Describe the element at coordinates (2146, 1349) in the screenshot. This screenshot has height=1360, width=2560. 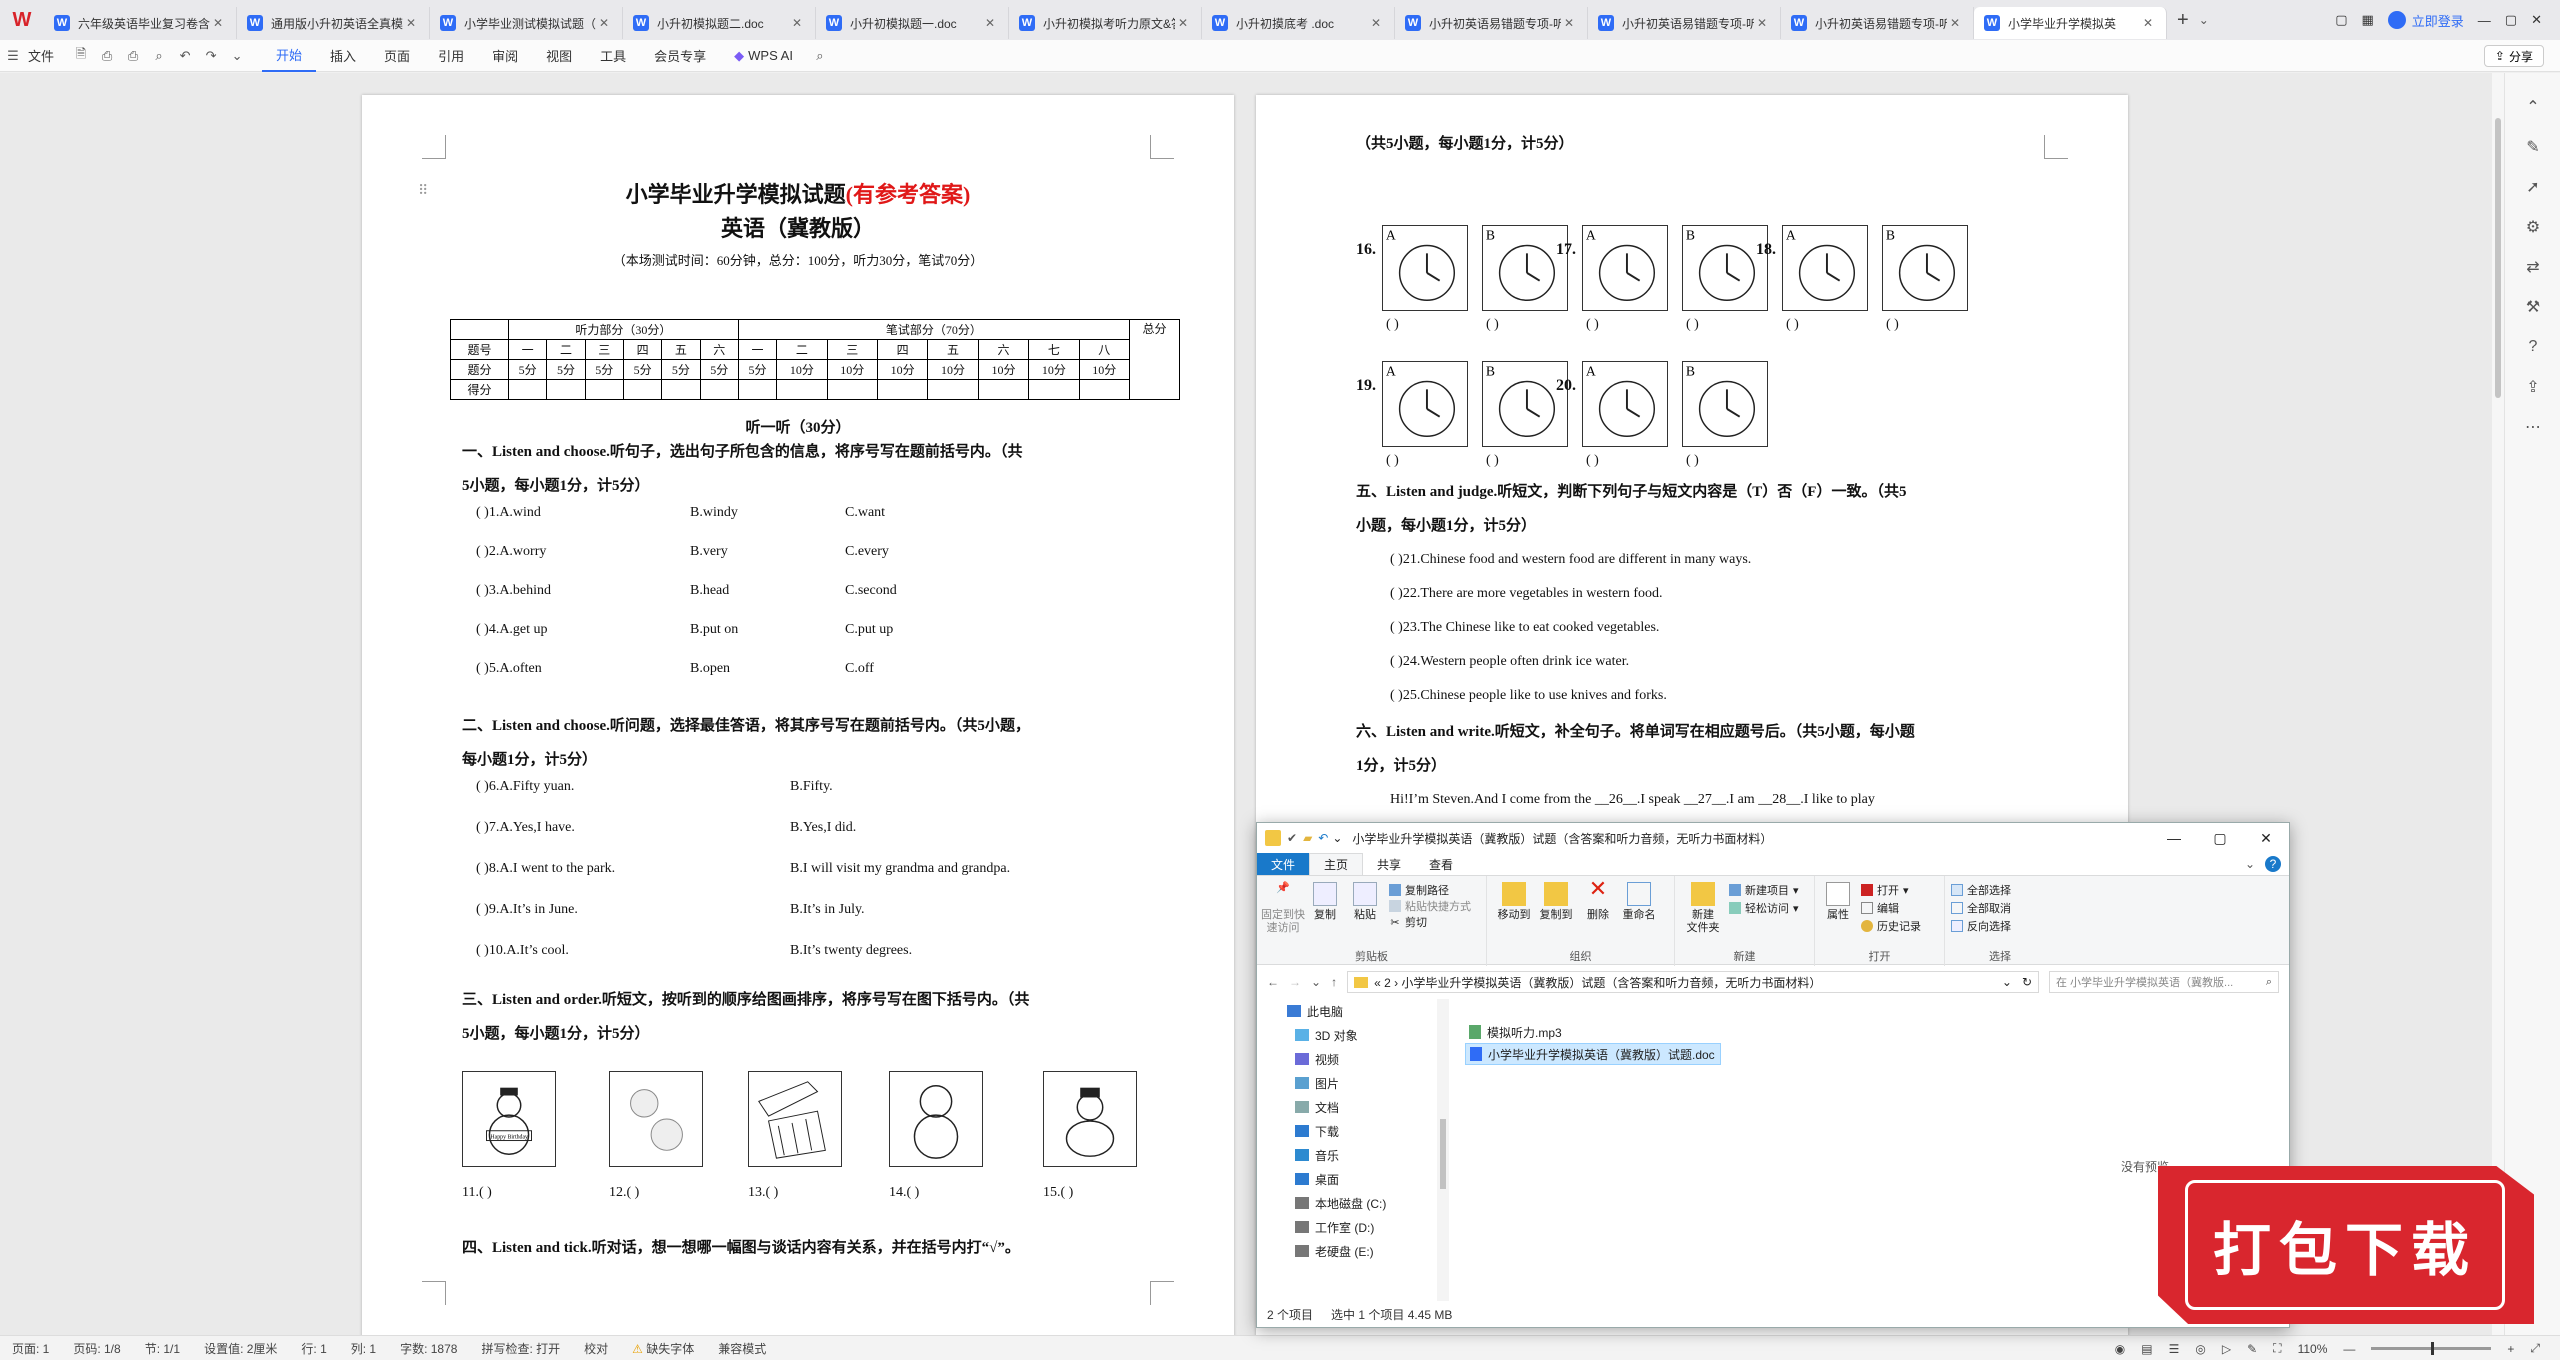
I see `page-view-icon: ▤` at that location.